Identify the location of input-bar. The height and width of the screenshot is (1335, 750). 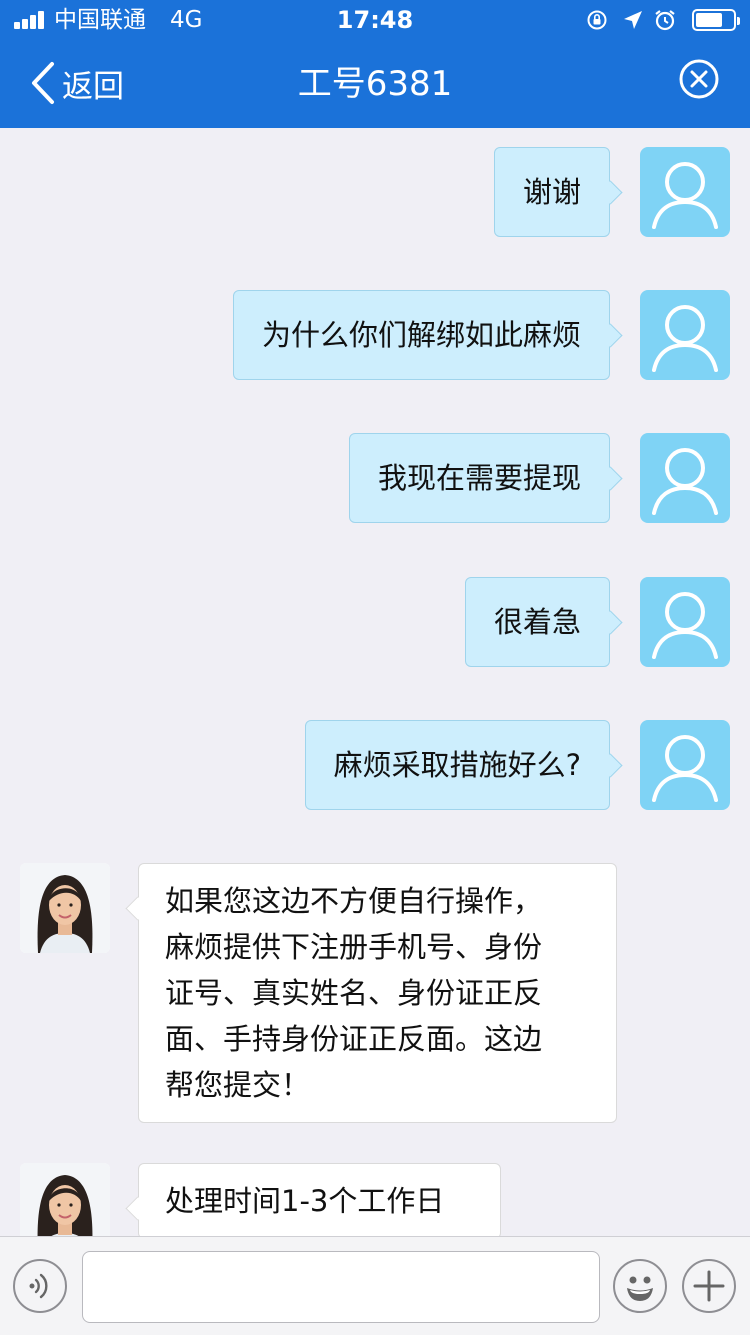
(375, 1285).